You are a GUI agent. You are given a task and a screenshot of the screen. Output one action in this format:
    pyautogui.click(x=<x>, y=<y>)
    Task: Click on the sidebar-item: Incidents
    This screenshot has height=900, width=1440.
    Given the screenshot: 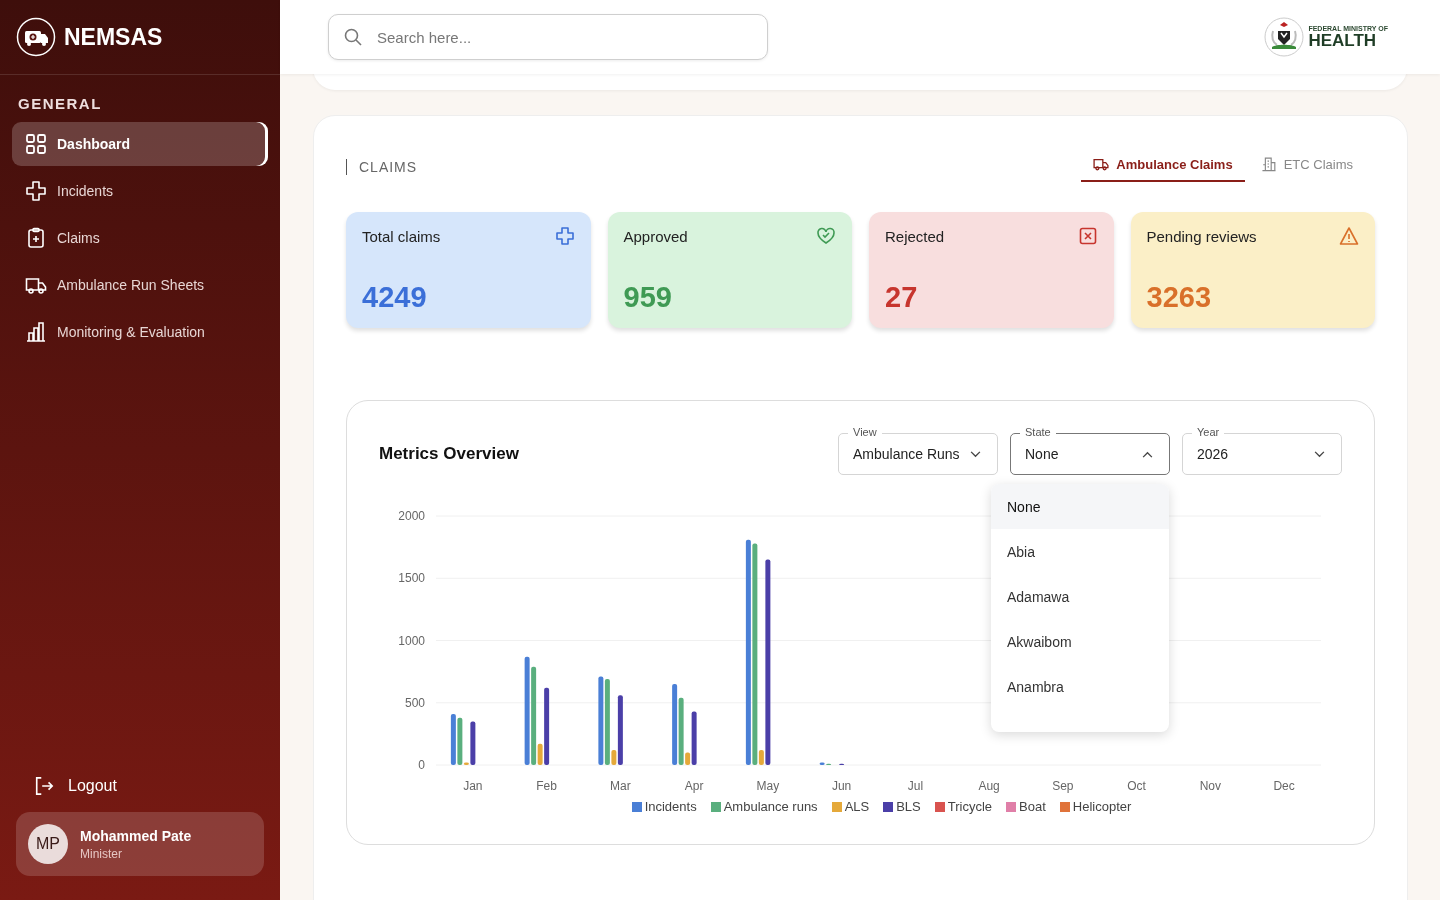 What is the action you would take?
    pyautogui.click(x=140, y=191)
    